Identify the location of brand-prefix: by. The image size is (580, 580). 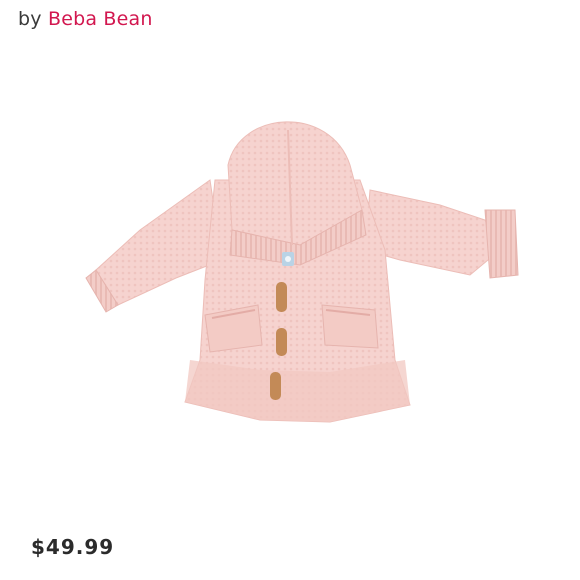
(30, 19).